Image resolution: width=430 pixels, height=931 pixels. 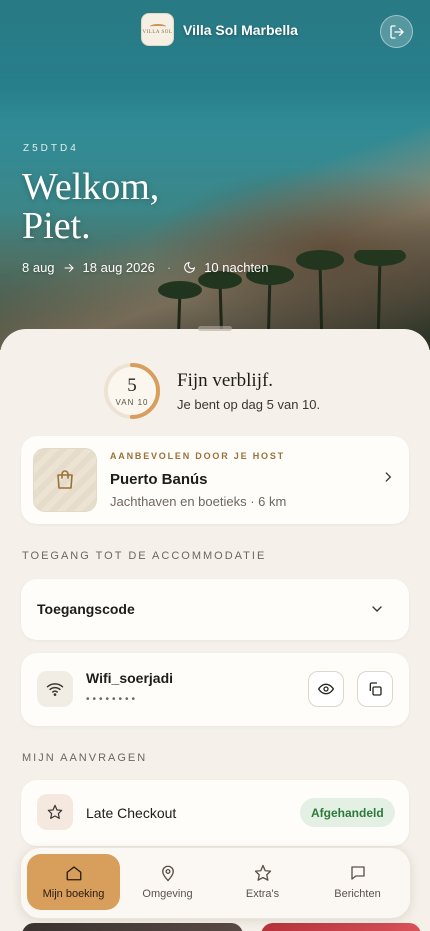 What do you see at coordinates (377, 609) in the screenshot?
I see `chevron-down-icon` at bounding box center [377, 609].